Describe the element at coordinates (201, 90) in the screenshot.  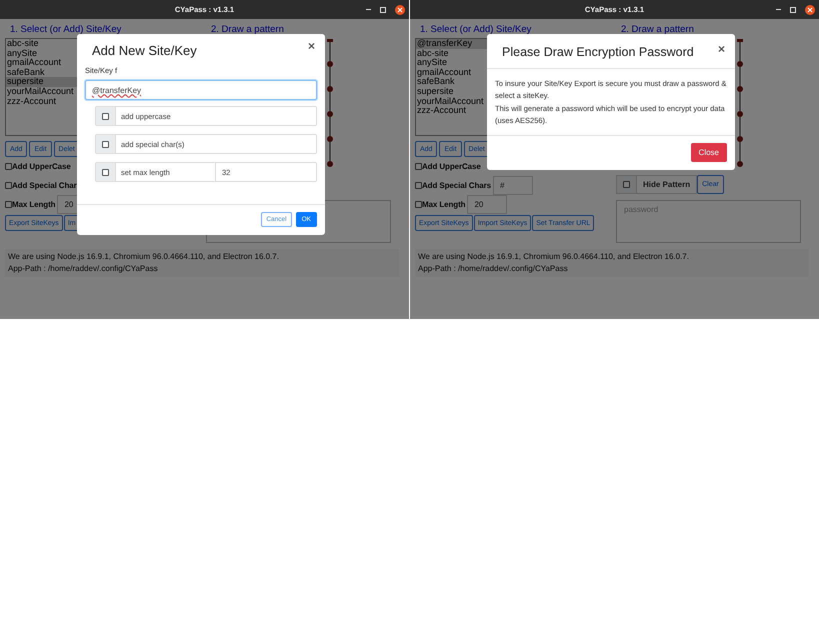
I see `input-field: @transferKey` at that location.